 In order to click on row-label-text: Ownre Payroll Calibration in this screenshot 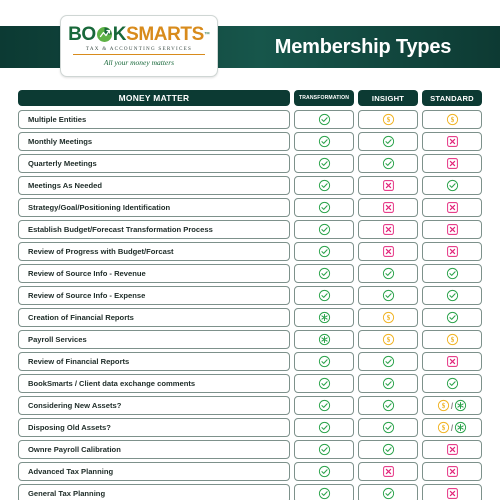, I will do `click(74, 449)`.